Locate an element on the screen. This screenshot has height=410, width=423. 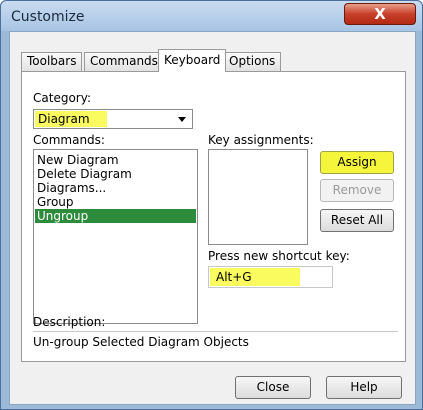
help-button: Help is located at coordinates (364, 387).